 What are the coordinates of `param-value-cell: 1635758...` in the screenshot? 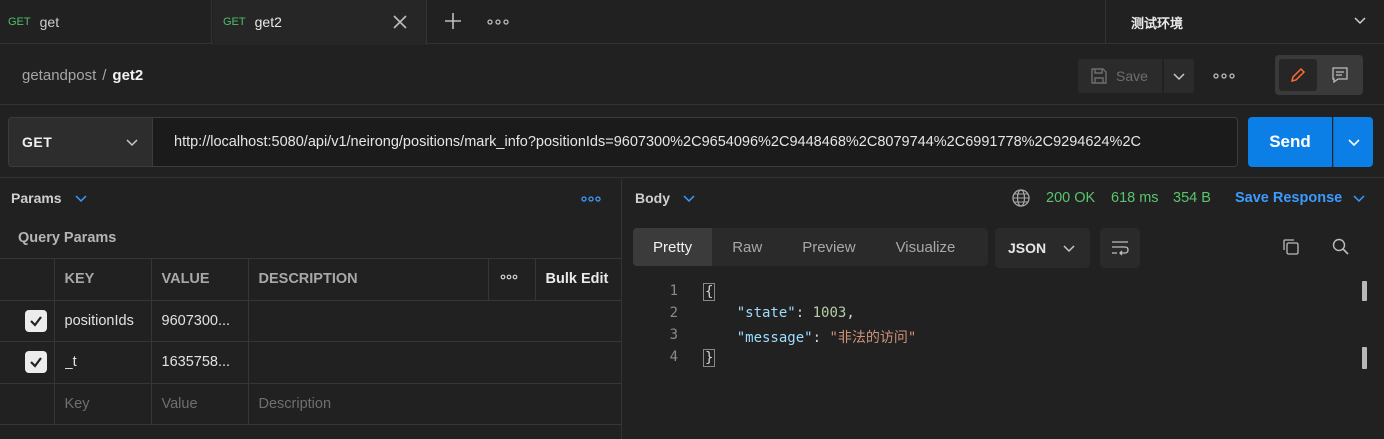 It's located at (199, 362).